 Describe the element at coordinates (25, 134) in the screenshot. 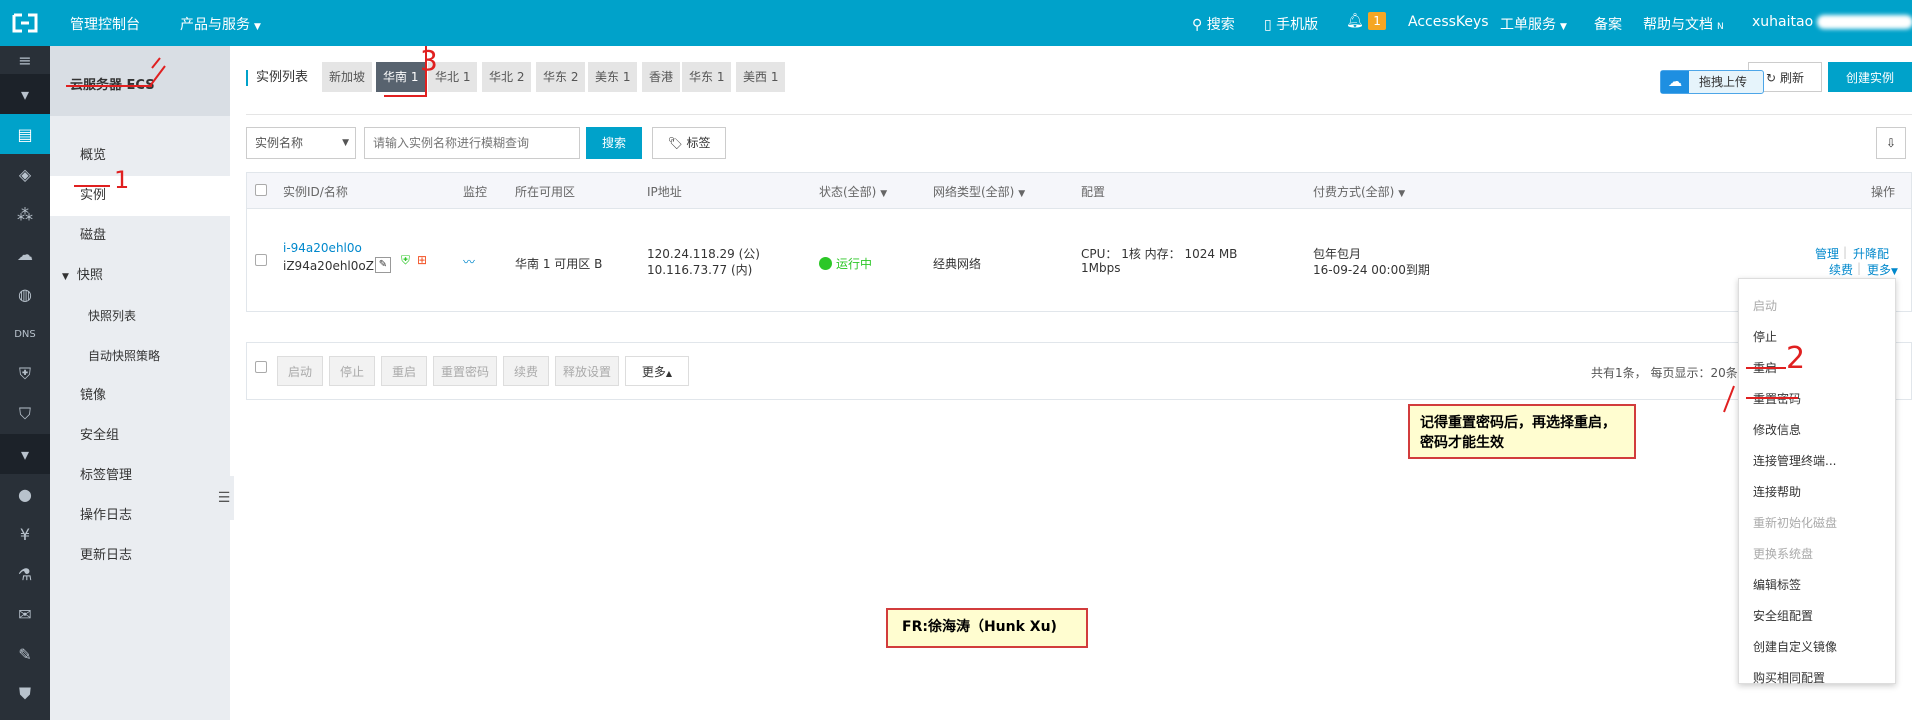

I see `ecs-server-icon: ▤` at that location.